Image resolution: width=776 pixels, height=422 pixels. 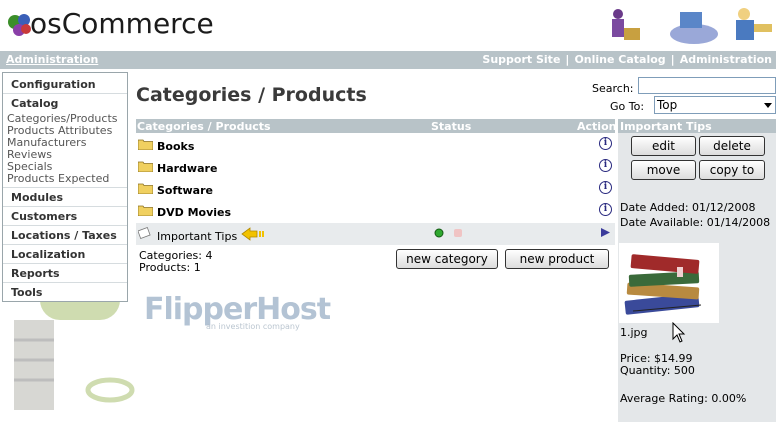 What do you see at coordinates (657, 370) in the screenshot?
I see `quantity: Quantity: 500` at bounding box center [657, 370].